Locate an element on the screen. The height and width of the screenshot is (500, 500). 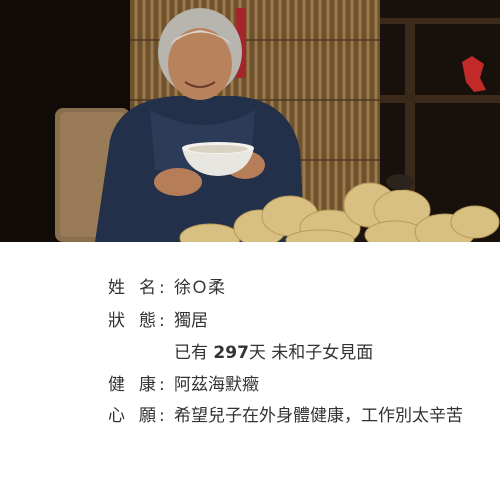
name-label-char-2: 名 is located at coordinates (147, 288).